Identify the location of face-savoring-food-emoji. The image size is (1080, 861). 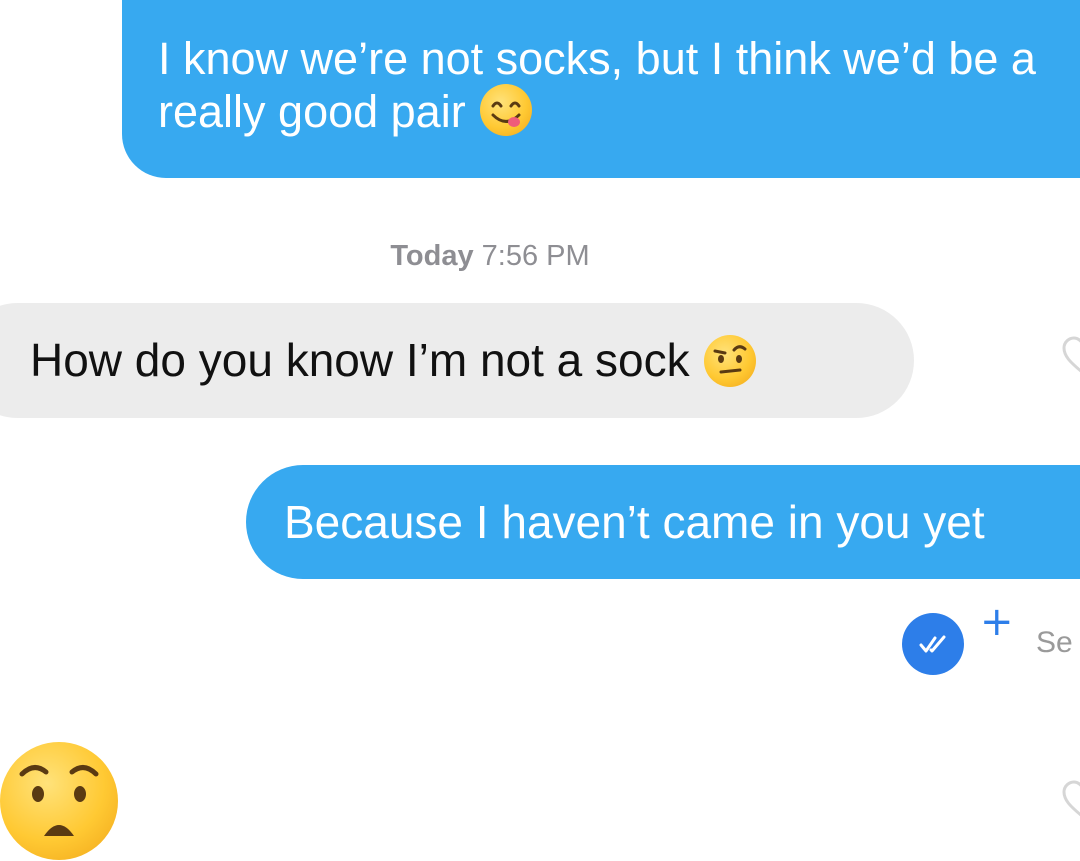
(505, 110).